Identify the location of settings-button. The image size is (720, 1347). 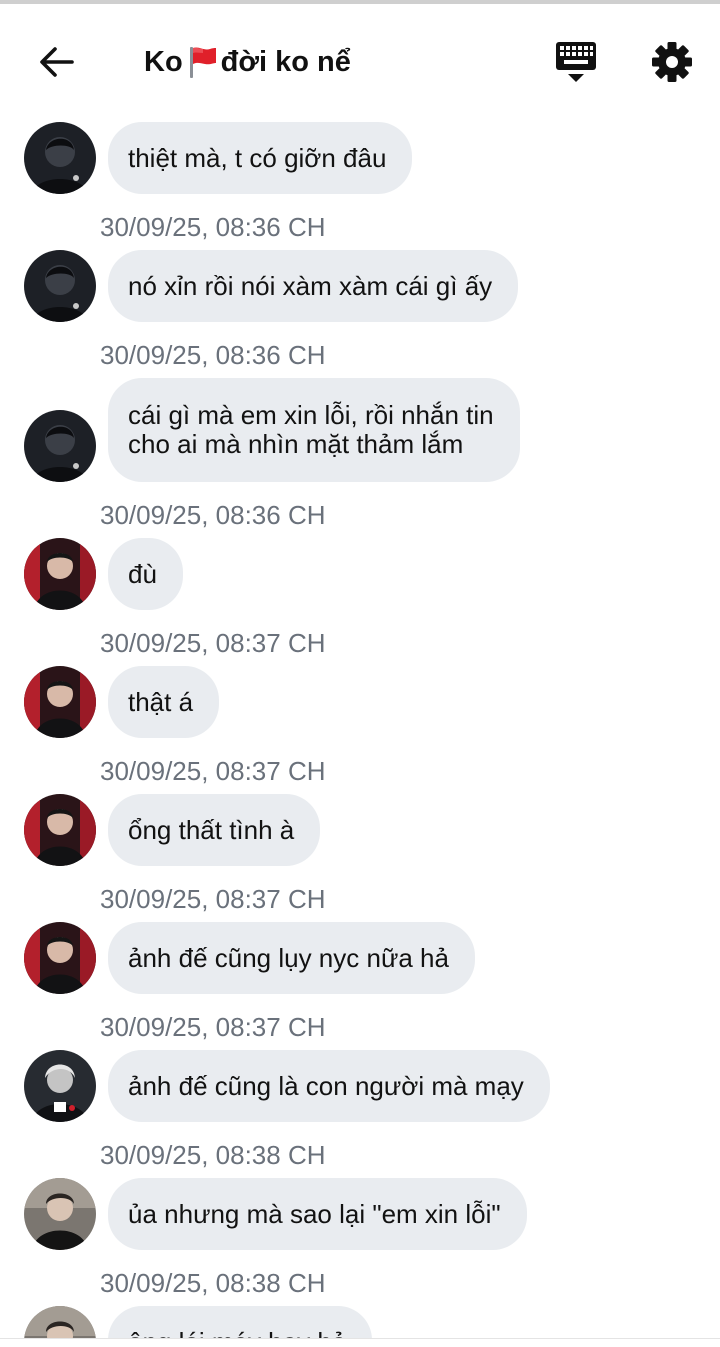
(672, 62).